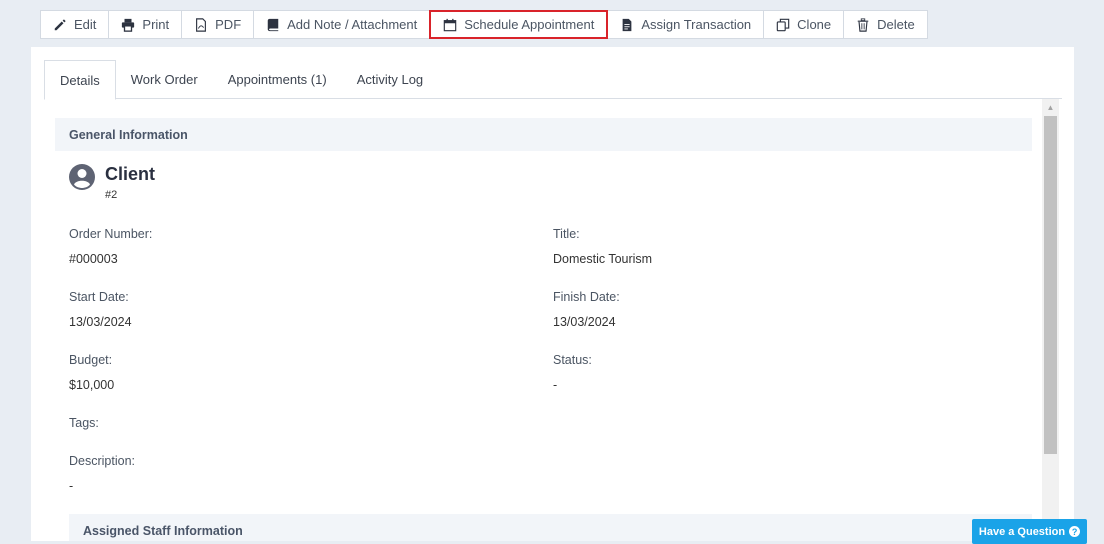  Describe the element at coordinates (863, 24) in the screenshot. I see `trash-icon` at that location.